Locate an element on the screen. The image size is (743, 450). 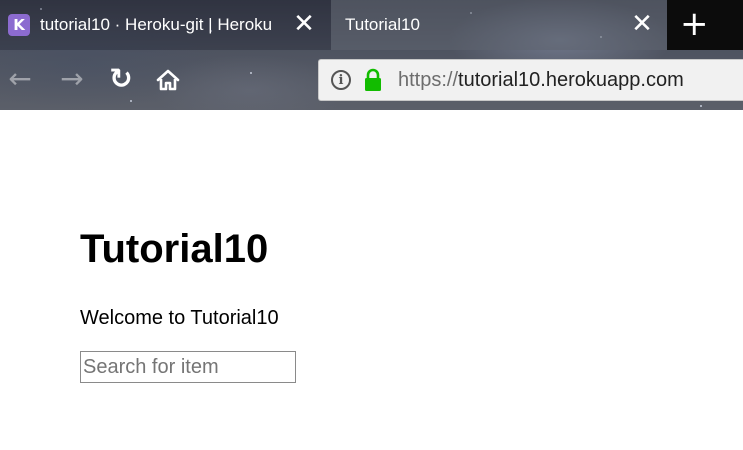
home-button is located at coordinates (168, 80).